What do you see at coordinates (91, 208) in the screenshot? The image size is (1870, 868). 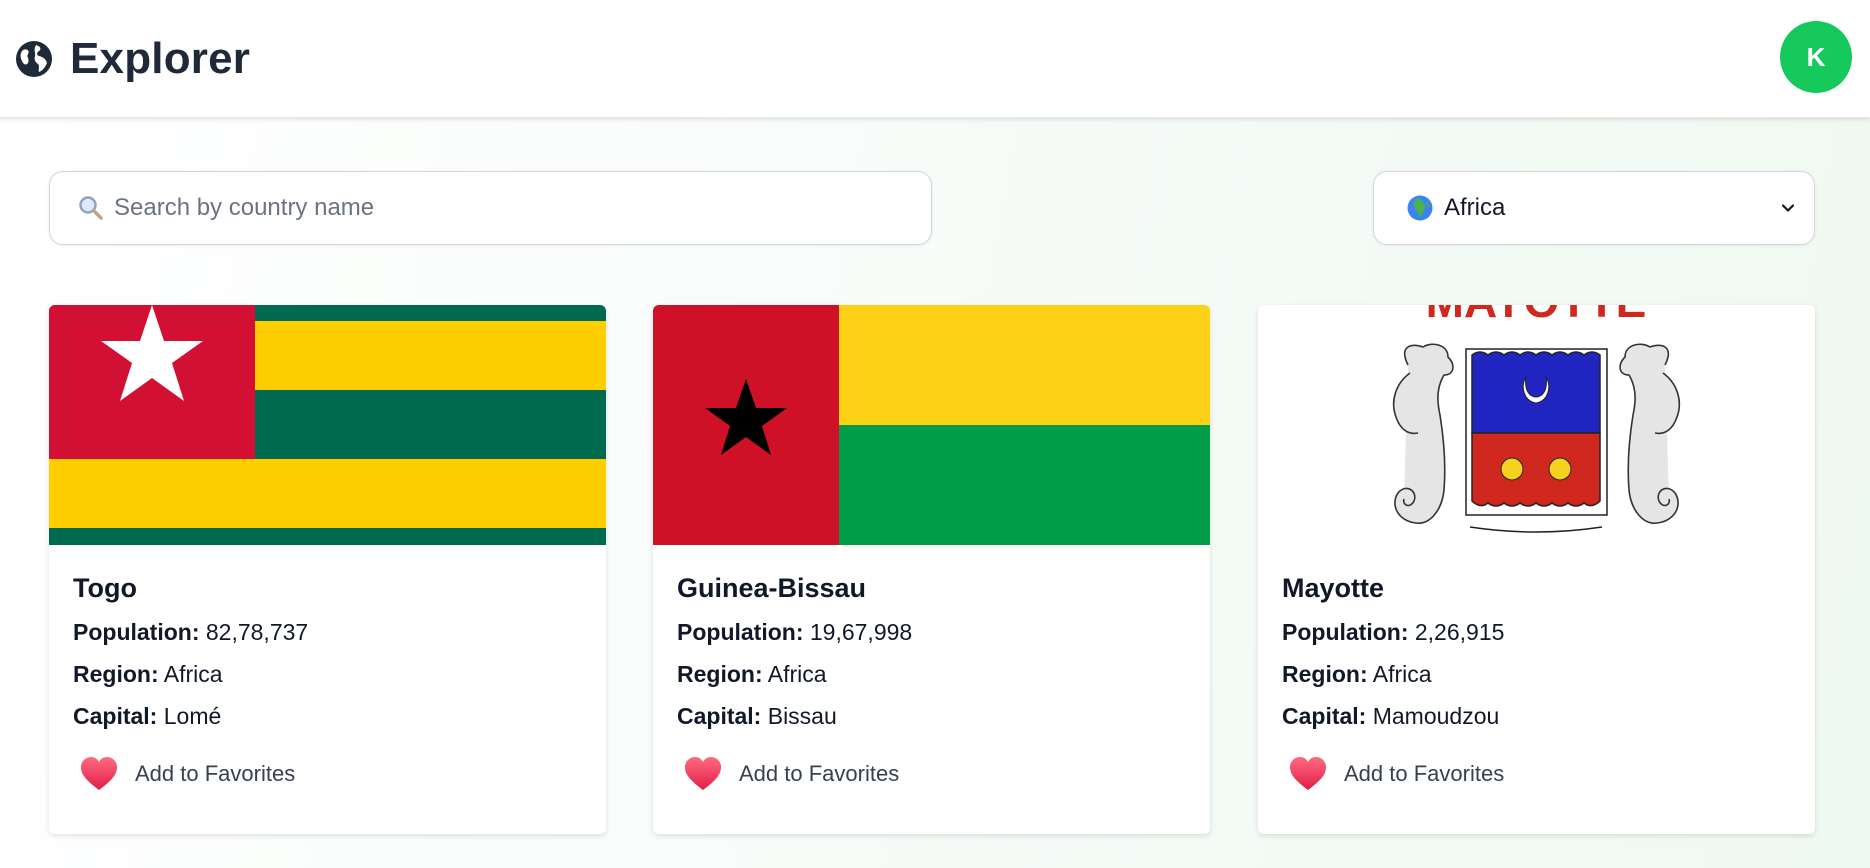 I see `search-icon` at bounding box center [91, 208].